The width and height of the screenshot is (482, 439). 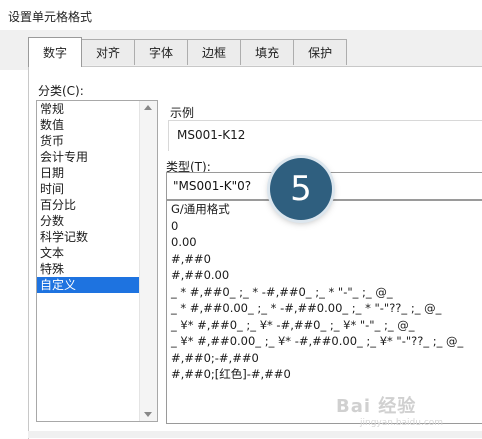 What do you see at coordinates (324, 358) in the screenshot?
I see `format-item: #,##0;-#,##0` at bounding box center [324, 358].